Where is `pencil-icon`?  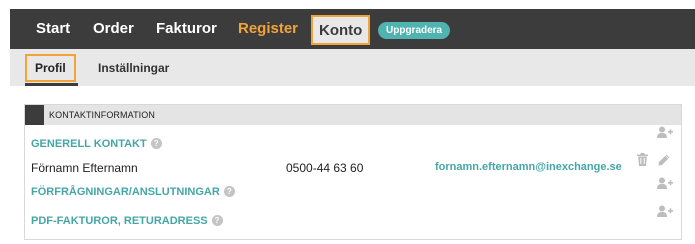
pencil-icon is located at coordinates (664, 160).